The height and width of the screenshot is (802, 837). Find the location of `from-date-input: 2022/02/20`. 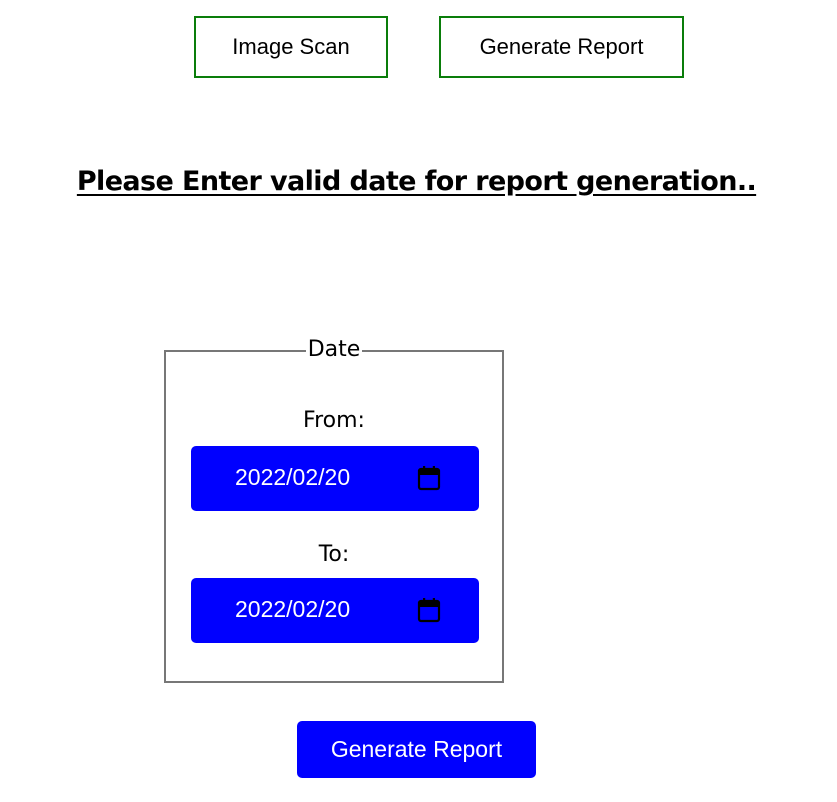

from-date-input: 2022/02/20 is located at coordinates (335, 478).